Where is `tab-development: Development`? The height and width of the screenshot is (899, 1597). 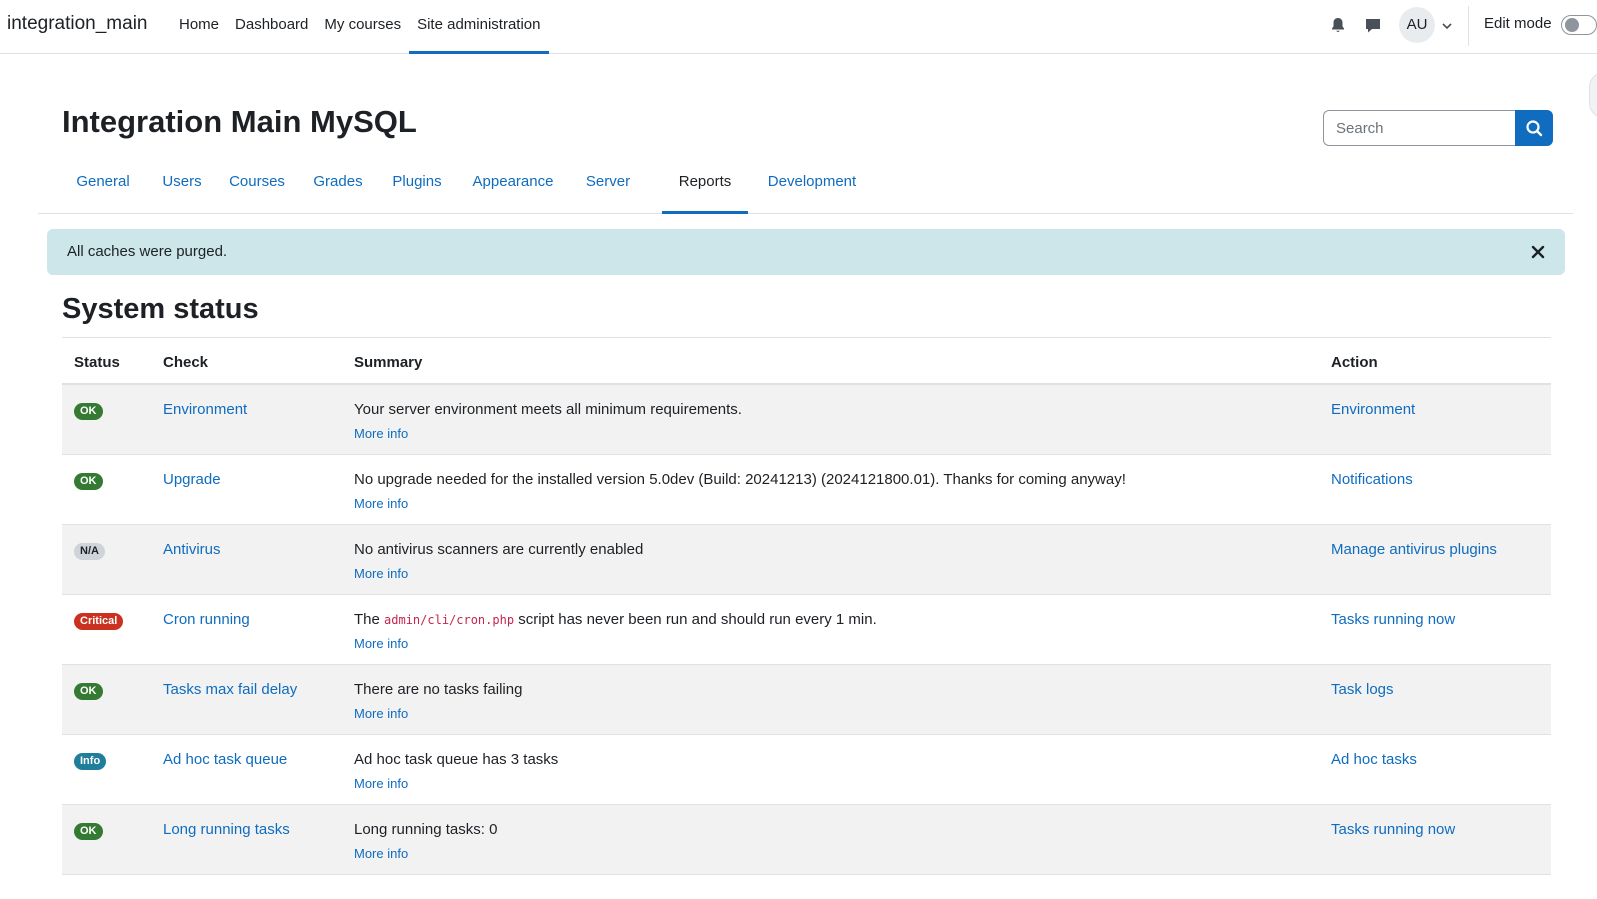 tab-development: Development is located at coordinates (812, 186).